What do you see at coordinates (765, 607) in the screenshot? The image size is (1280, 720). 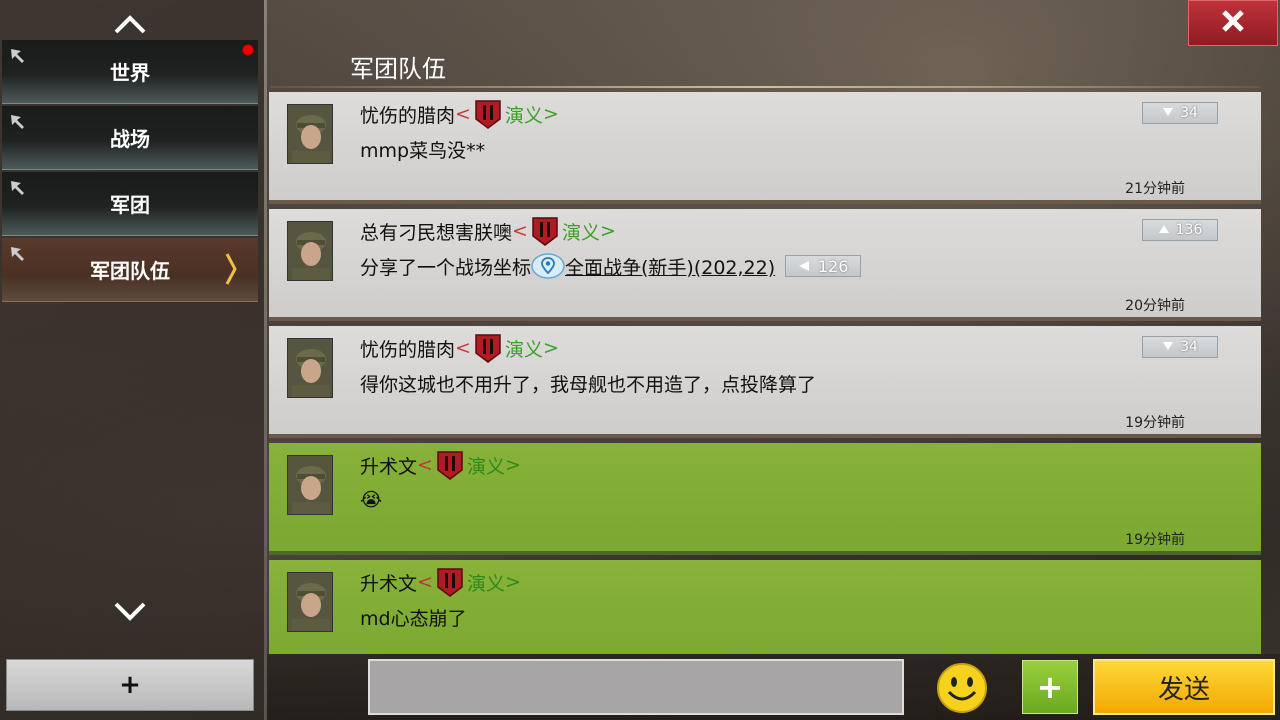 I see `message-item: 升术文 < 演义 > md心态崩了` at bounding box center [765, 607].